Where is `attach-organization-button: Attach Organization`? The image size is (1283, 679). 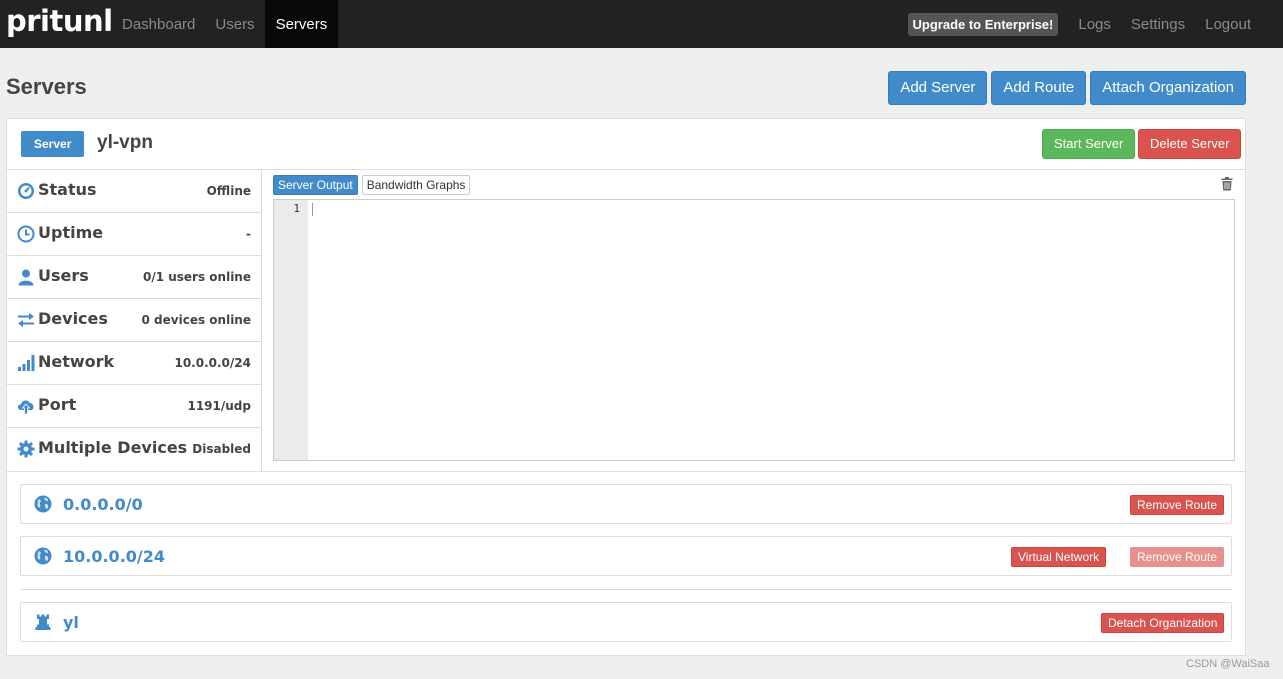
attach-organization-button: Attach Organization is located at coordinates (1168, 88).